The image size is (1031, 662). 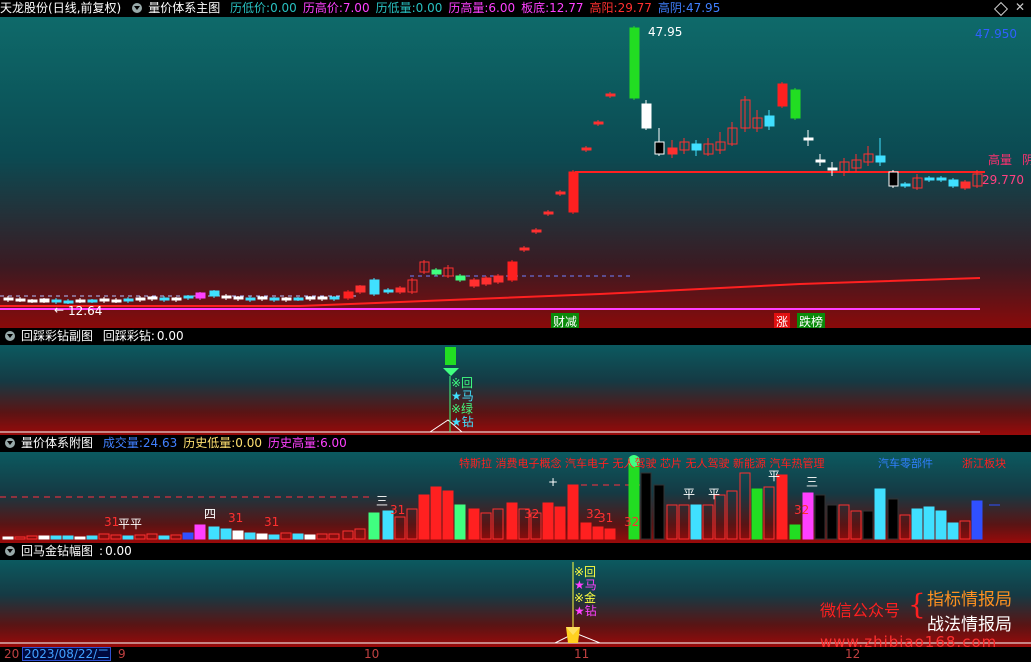 What do you see at coordinates (917, 604) in the screenshot?
I see `watermark-brace: {` at bounding box center [917, 604].